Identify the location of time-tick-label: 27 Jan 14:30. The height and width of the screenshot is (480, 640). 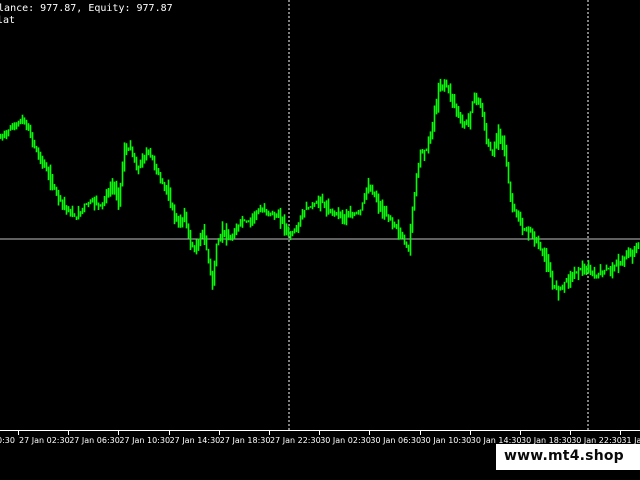
(195, 440).